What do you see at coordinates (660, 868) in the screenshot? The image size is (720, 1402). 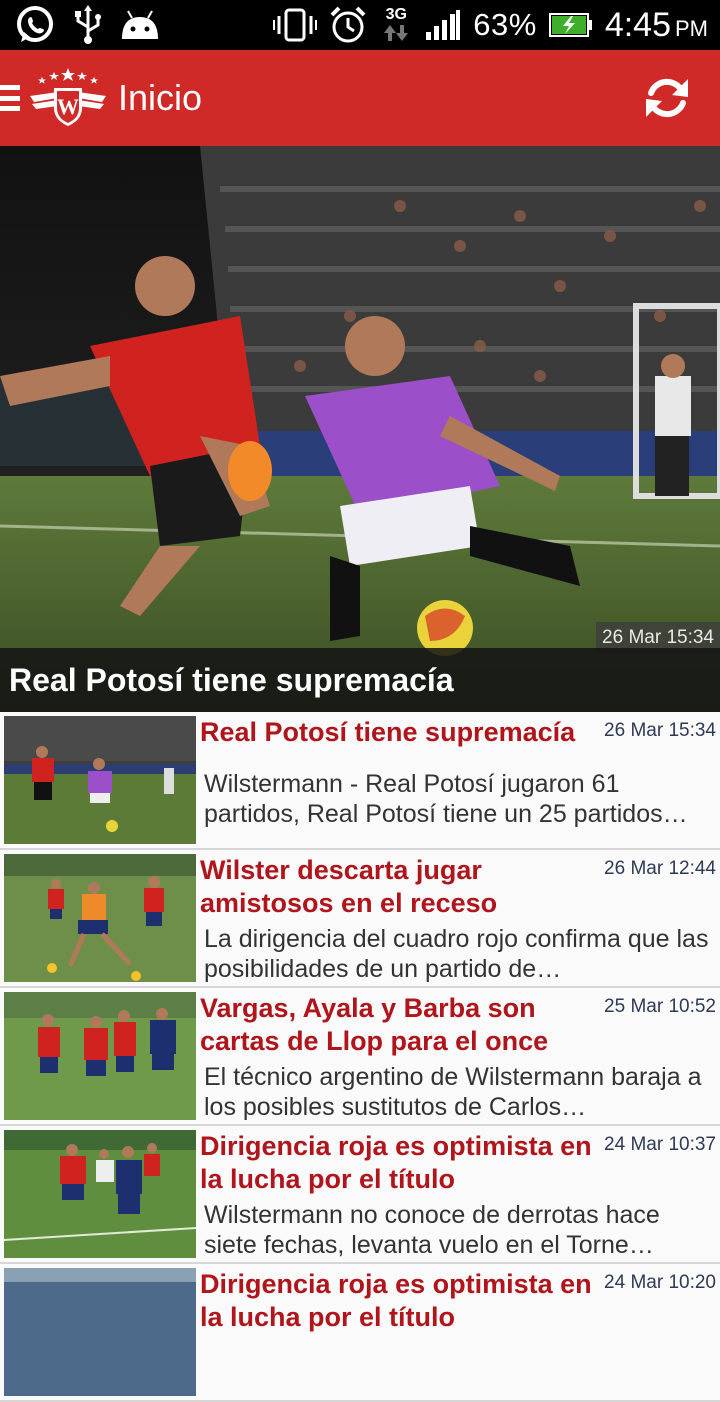 I see `news-date: 26 Mar 12:44` at bounding box center [660, 868].